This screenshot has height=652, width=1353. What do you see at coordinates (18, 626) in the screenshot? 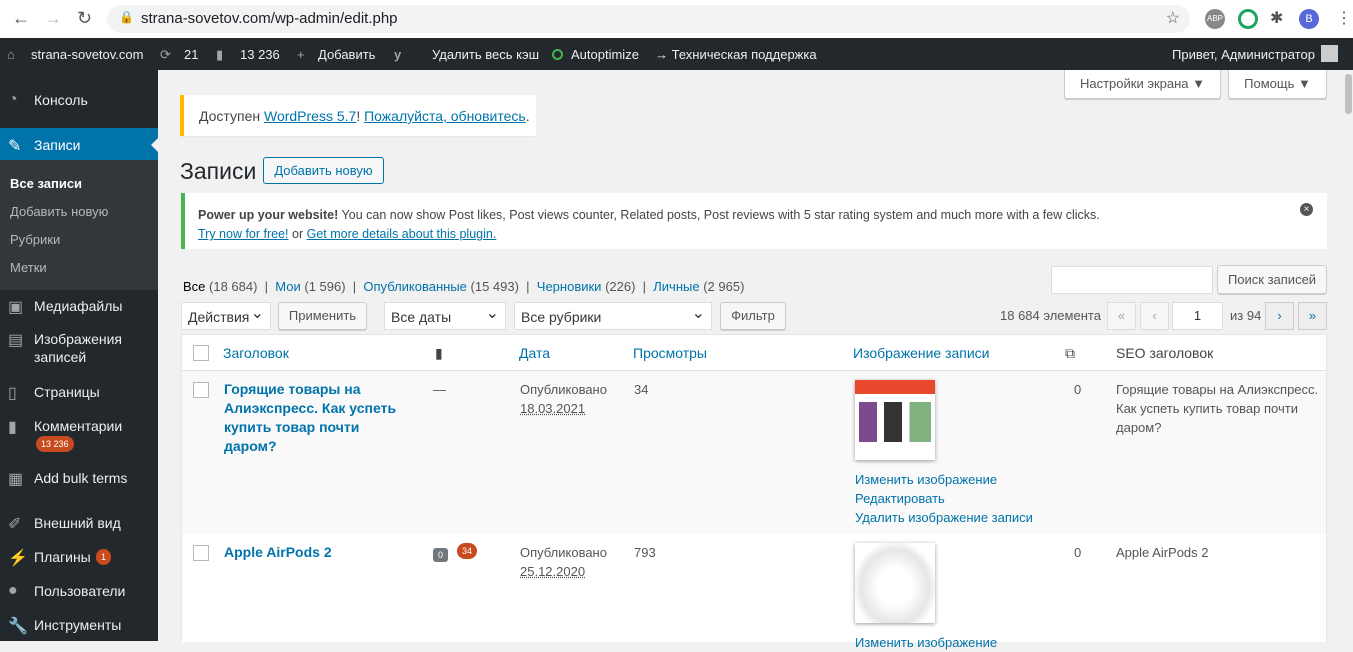
I see `wrench-icon: 🔧` at bounding box center [18, 626].